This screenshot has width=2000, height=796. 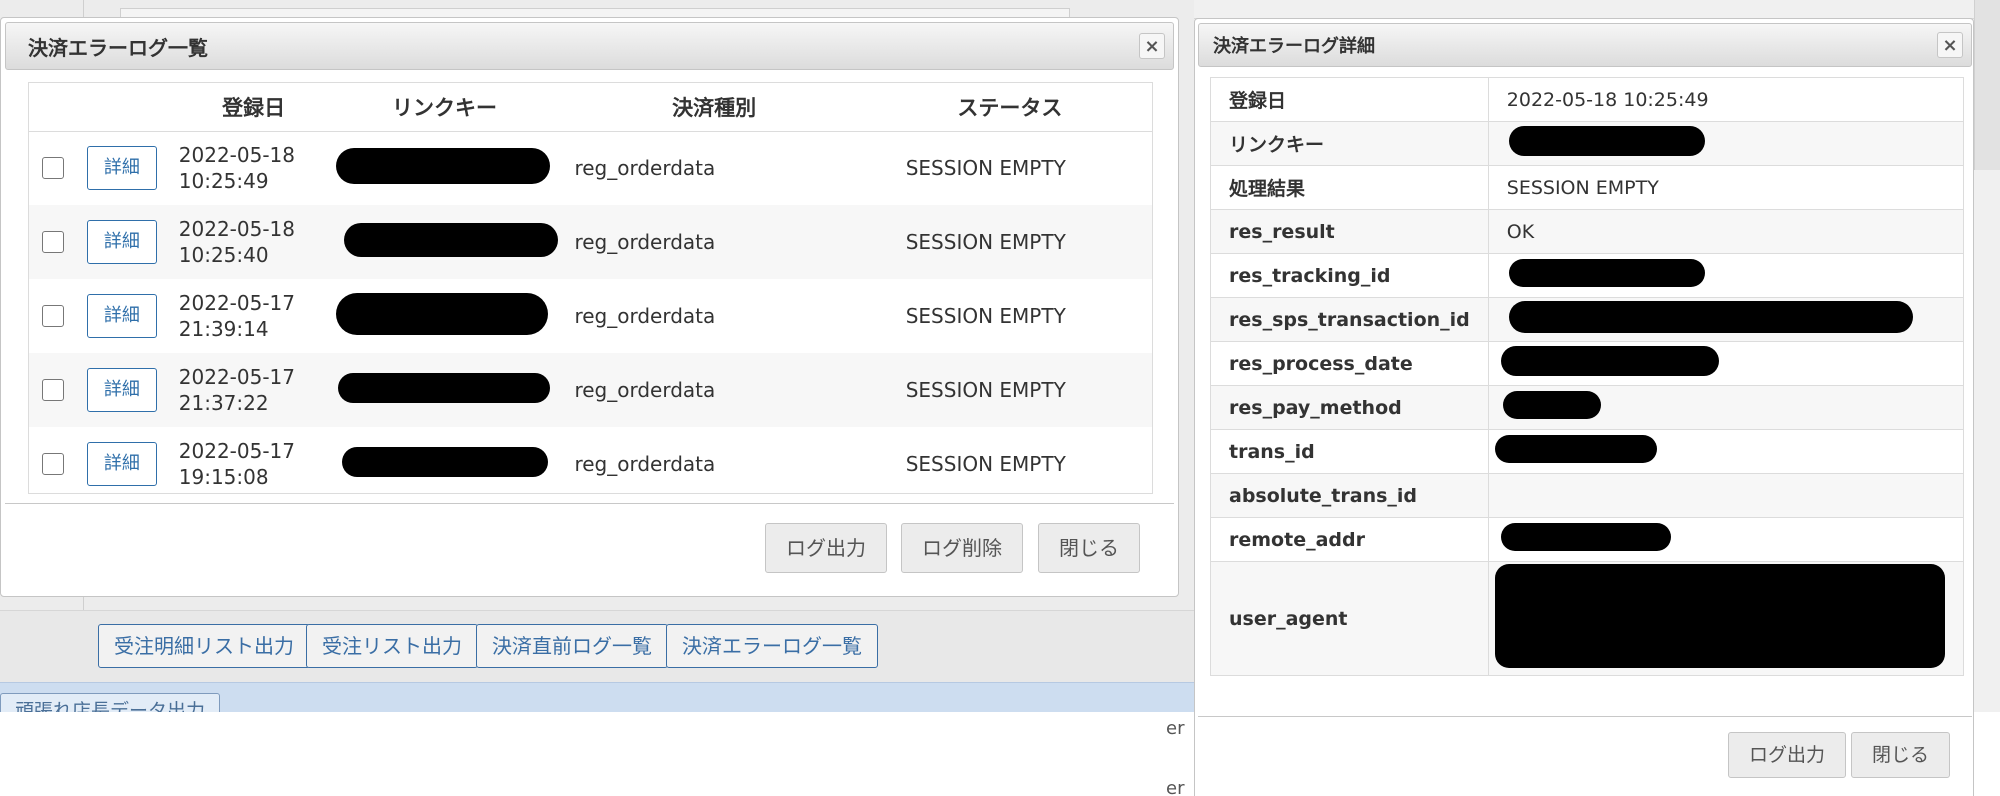 What do you see at coordinates (1349, 99) in the screenshot?
I see `detail-key: 登録日` at bounding box center [1349, 99].